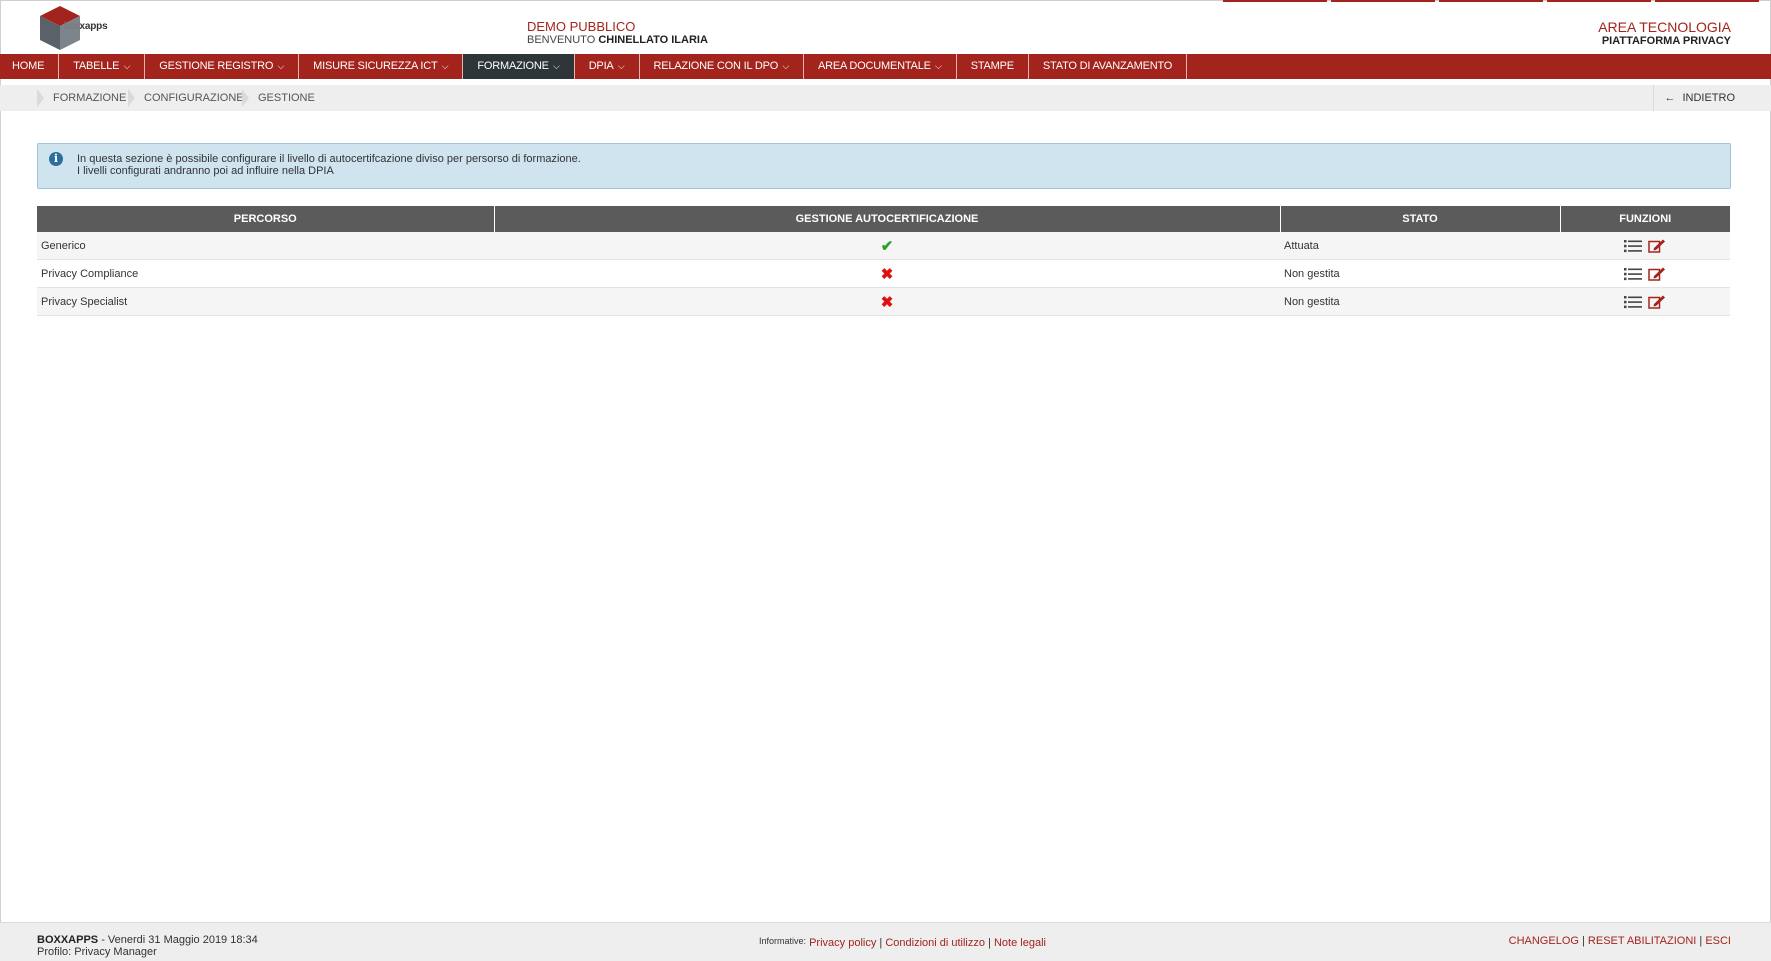 Image resolution: width=1771 pixels, height=961 pixels. I want to click on column-header-autocertificazione: GESTIONE AUTOCERTIFICAZIONE, so click(887, 219).